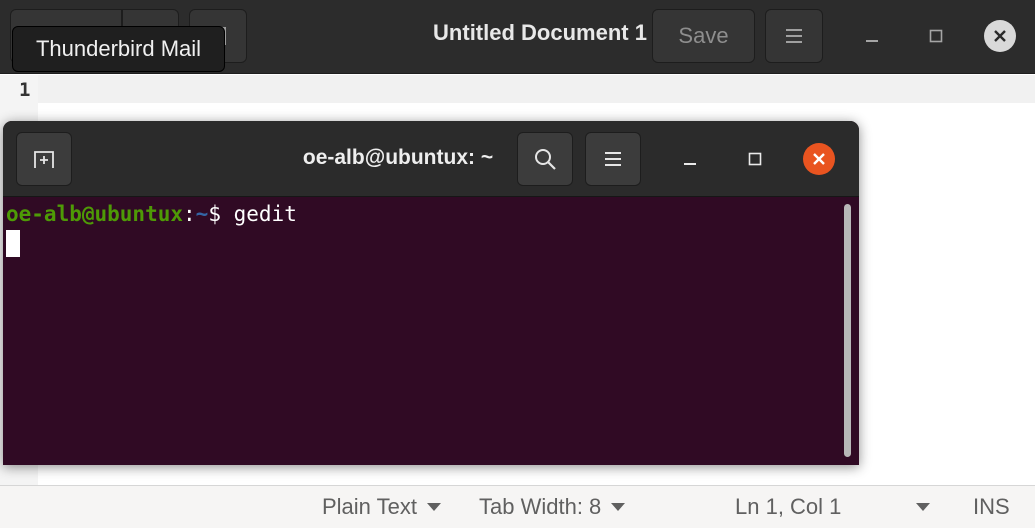 This screenshot has height=528, width=1035. What do you see at coordinates (95, 214) in the screenshot?
I see `prompt-user-host: oe-alb@ubuntux` at bounding box center [95, 214].